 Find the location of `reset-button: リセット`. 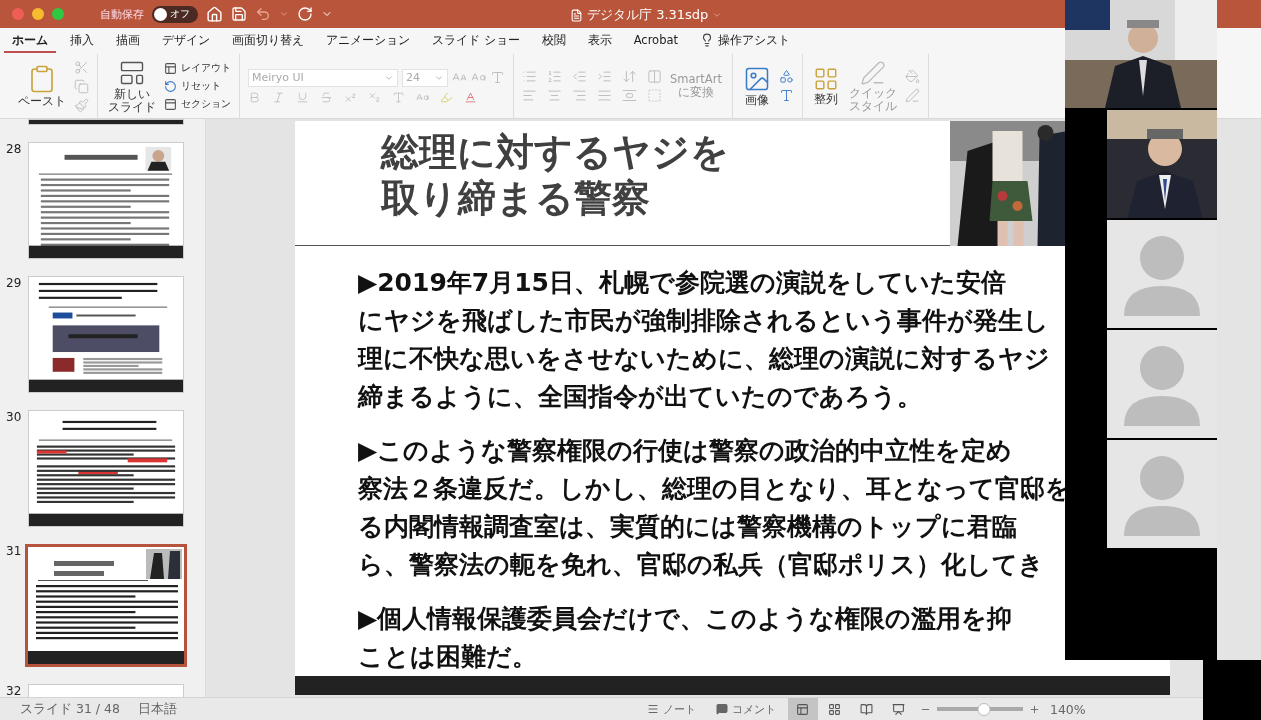

reset-button: リセット is located at coordinates (197, 86).